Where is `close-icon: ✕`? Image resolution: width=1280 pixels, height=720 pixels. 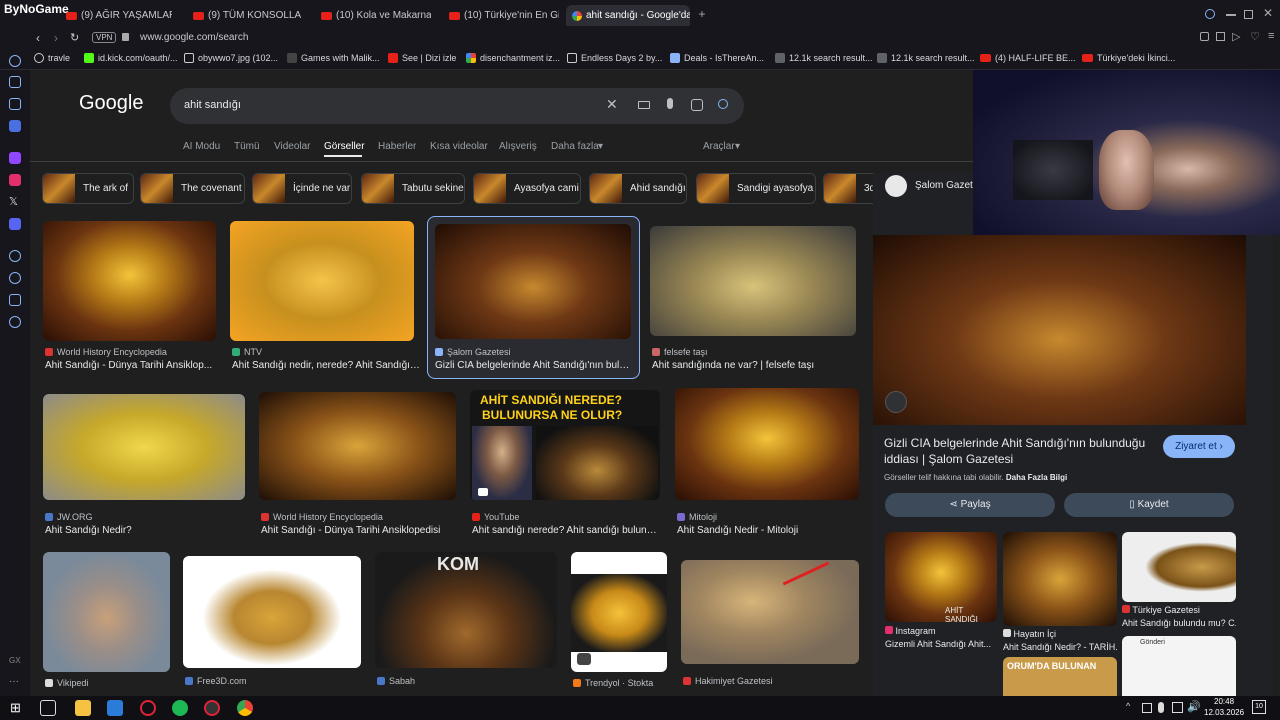 close-icon: ✕ is located at coordinates (1268, 13).